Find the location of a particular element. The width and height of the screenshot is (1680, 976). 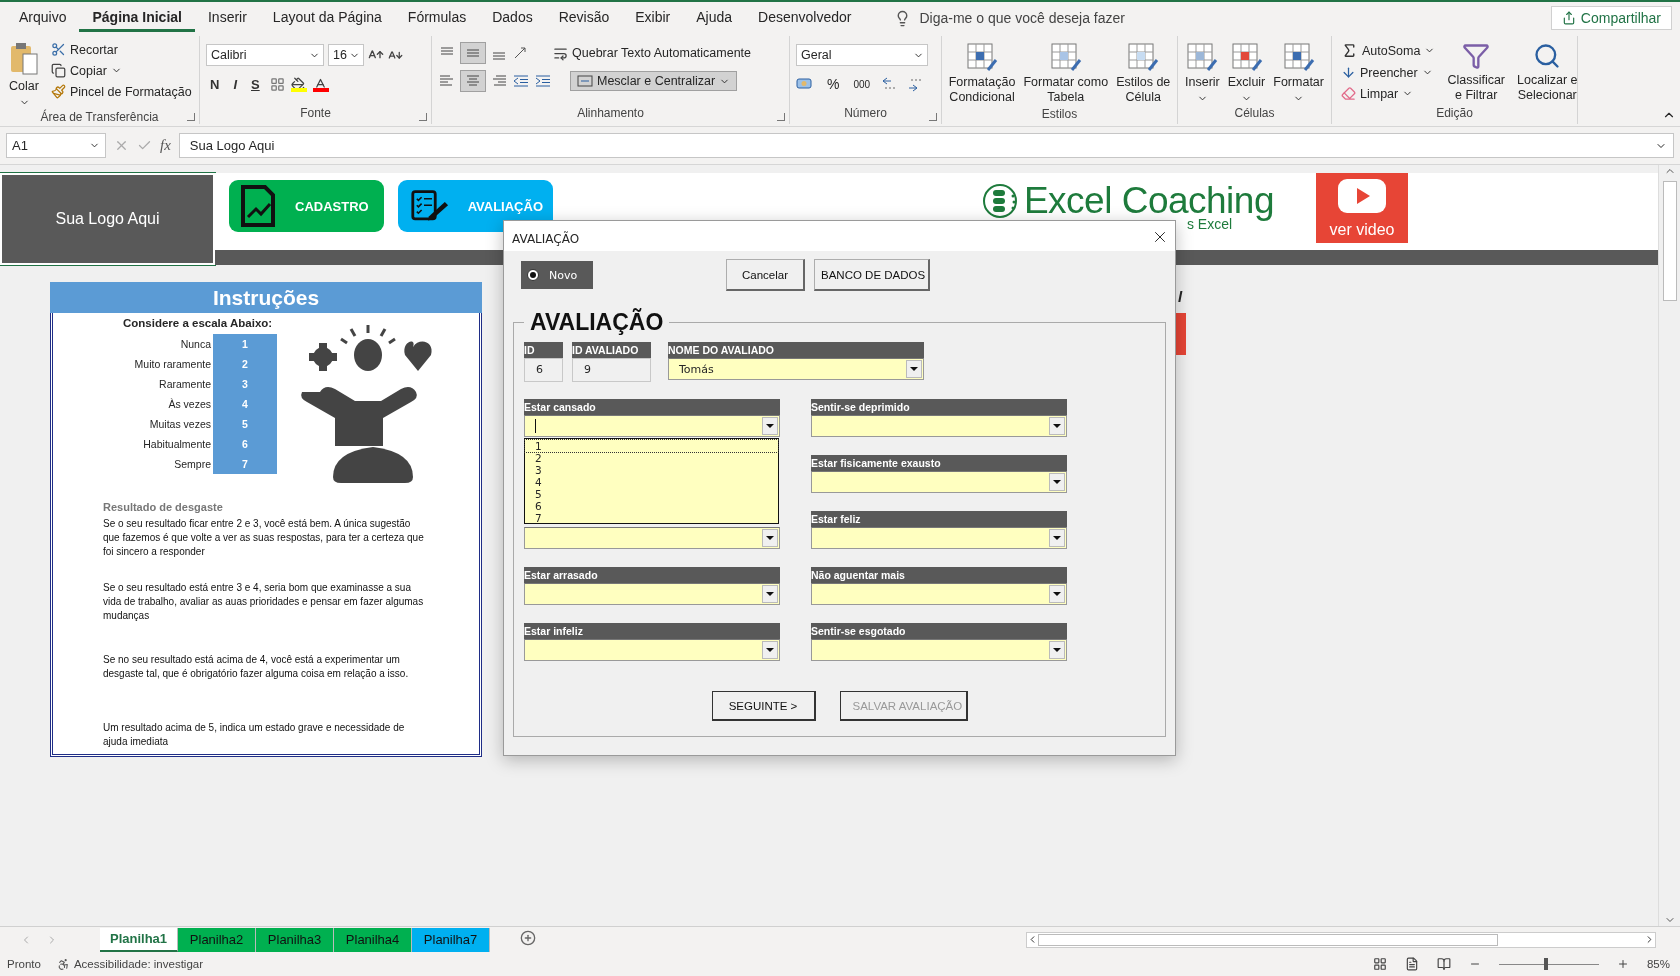

page-layout-icon is located at coordinates (1411, 964).